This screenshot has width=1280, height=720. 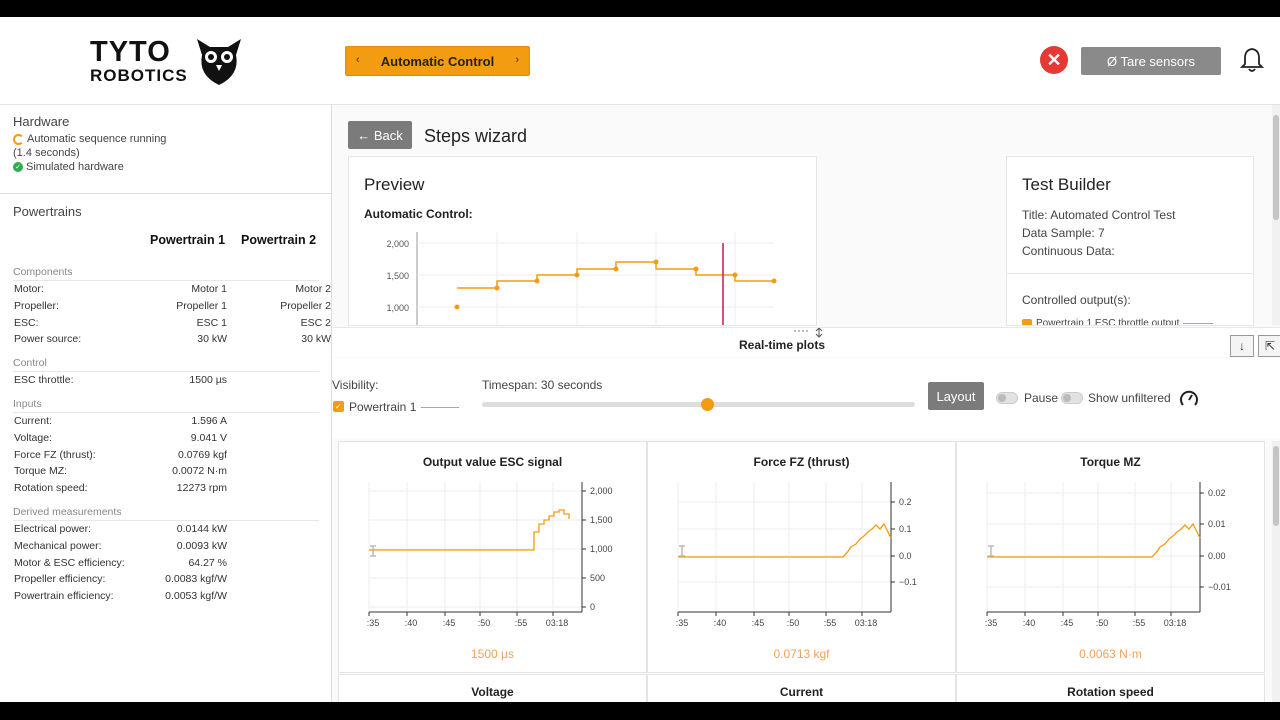 What do you see at coordinates (1189, 399) in the screenshot?
I see `gauge-icon` at bounding box center [1189, 399].